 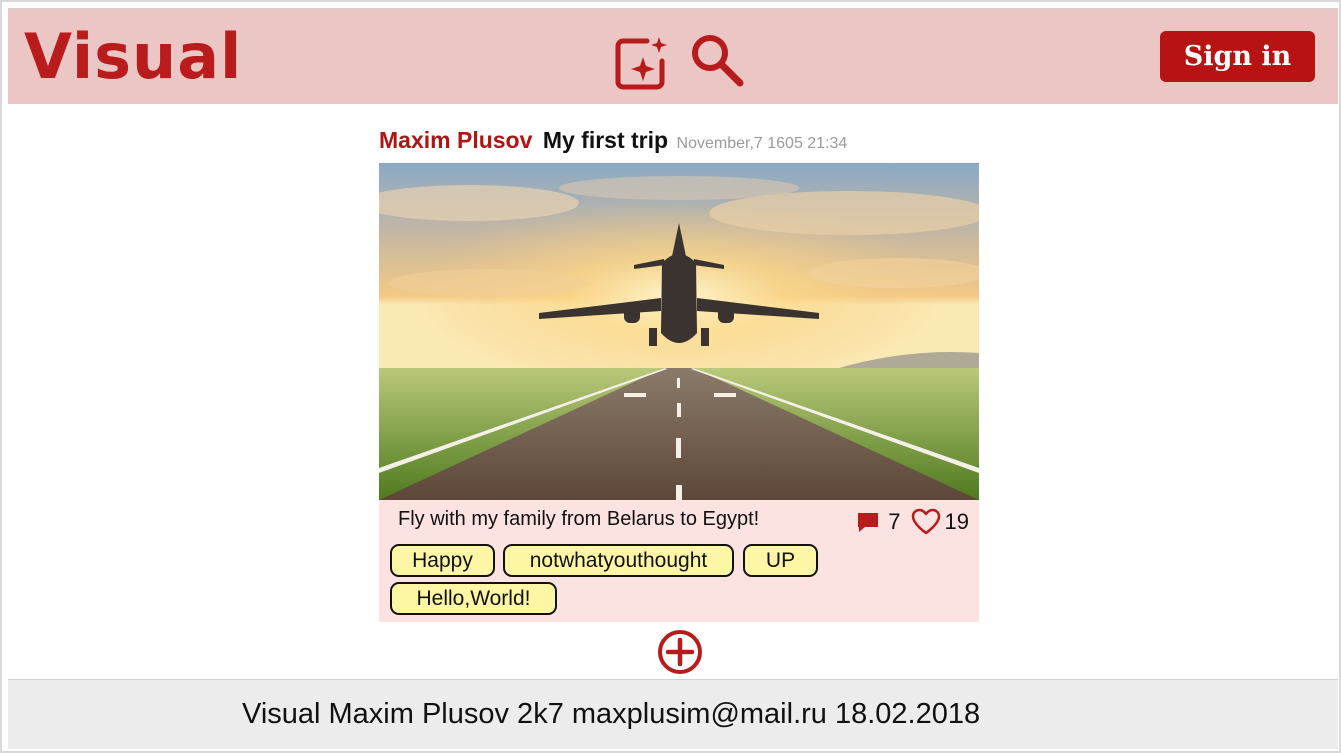 What do you see at coordinates (894, 521) in the screenshot?
I see `comment-count: 7` at bounding box center [894, 521].